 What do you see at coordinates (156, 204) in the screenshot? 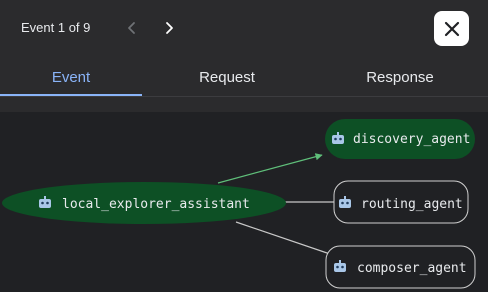
I see `node-label: local_explorer_assistant` at bounding box center [156, 204].